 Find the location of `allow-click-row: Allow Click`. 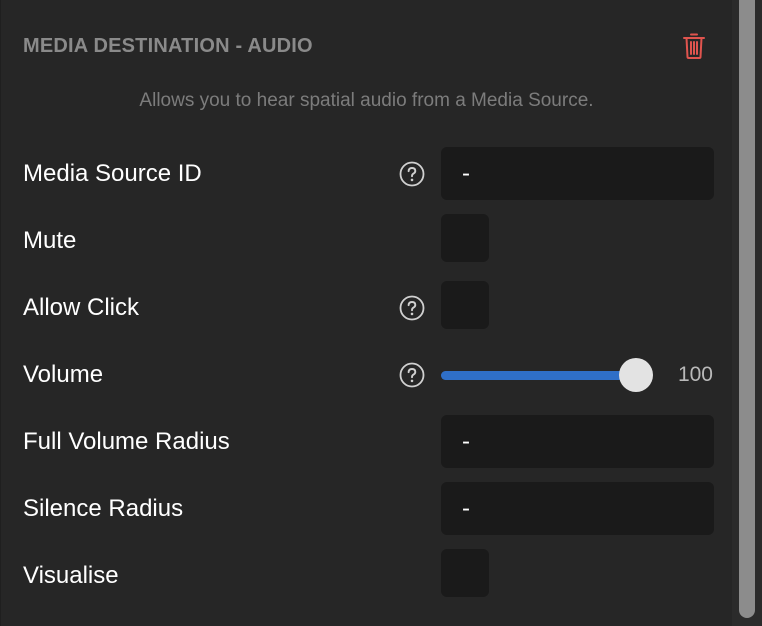

allow-click-row: Allow Click is located at coordinates (367, 308).